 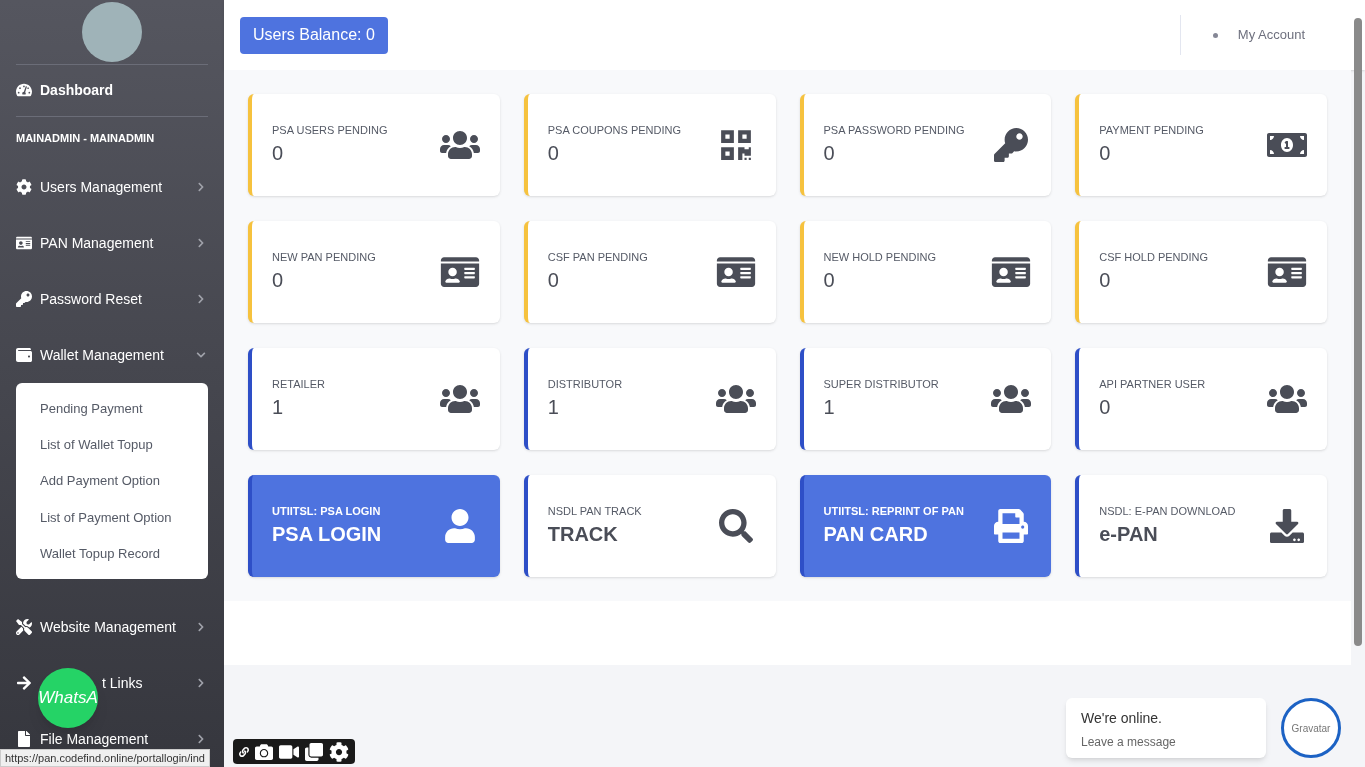 I want to click on gear-icon, so click(x=24, y=187).